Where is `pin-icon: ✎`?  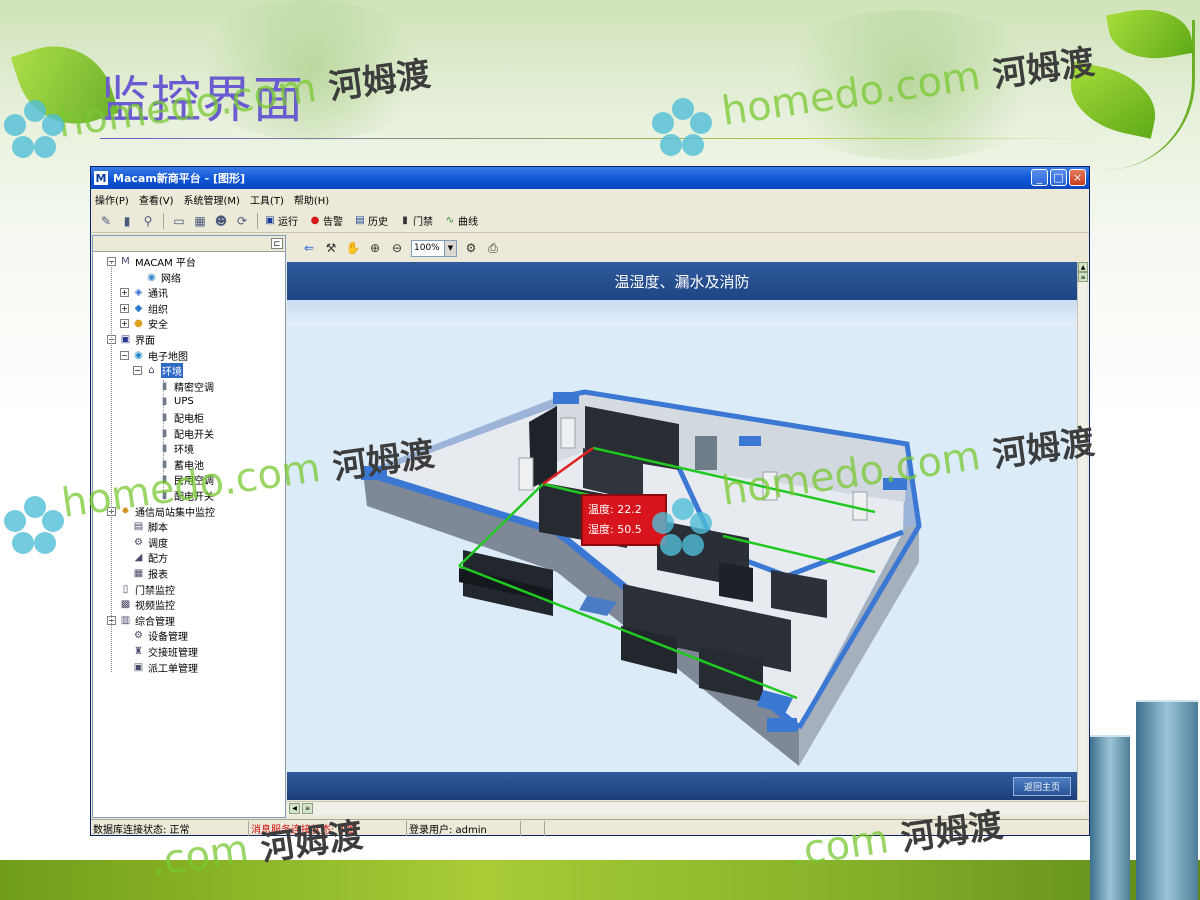
pin-icon: ✎ is located at coordinates (106, 221).